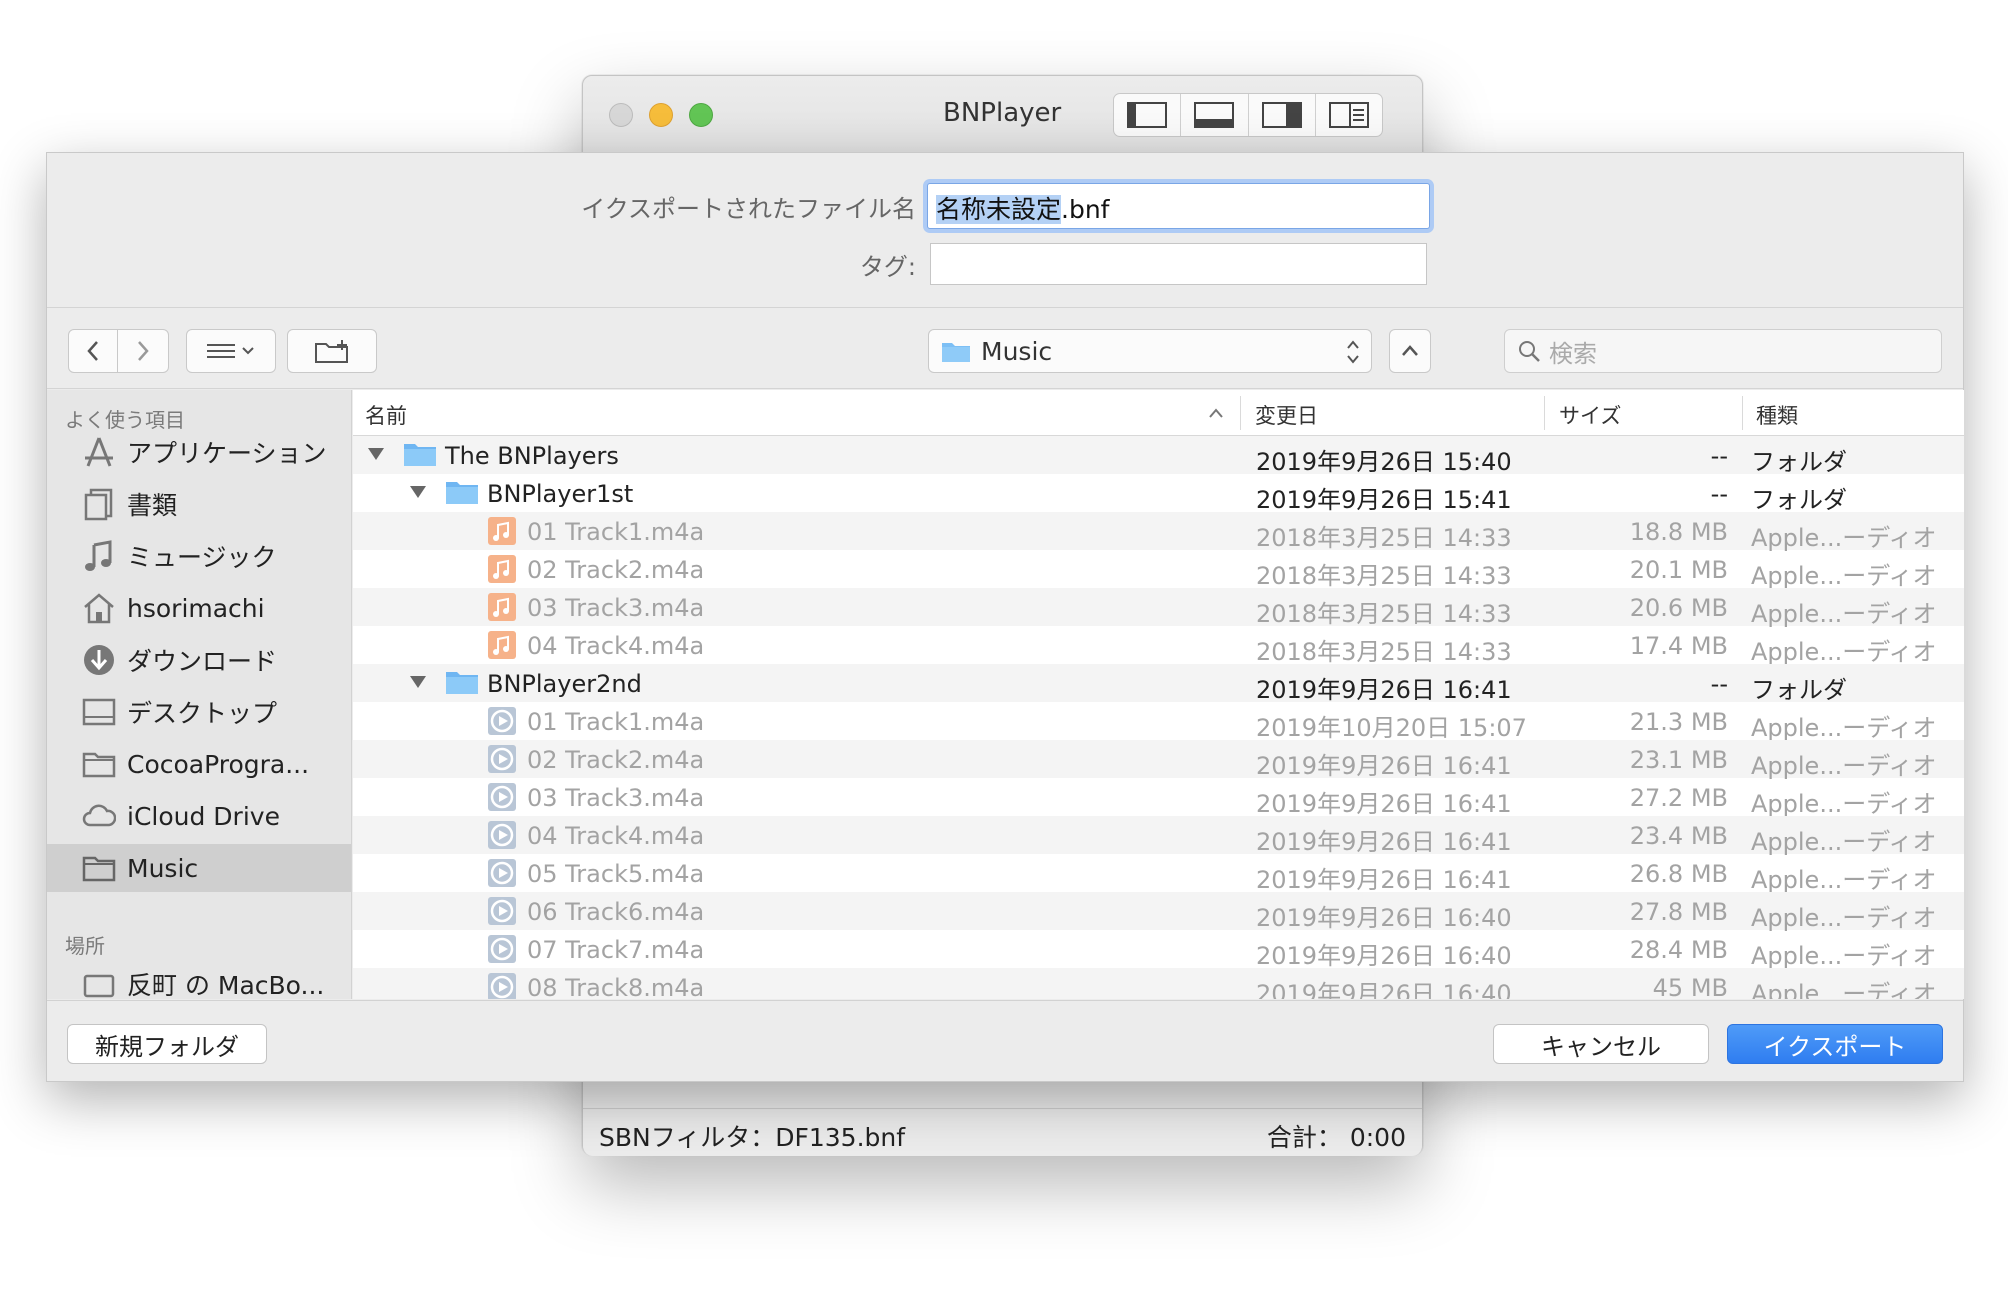  What do you see at coordinates (227, 453) in the screenshot?
I see `sidebar-item-label: アプリケーション` at bounding box center [227, 453].